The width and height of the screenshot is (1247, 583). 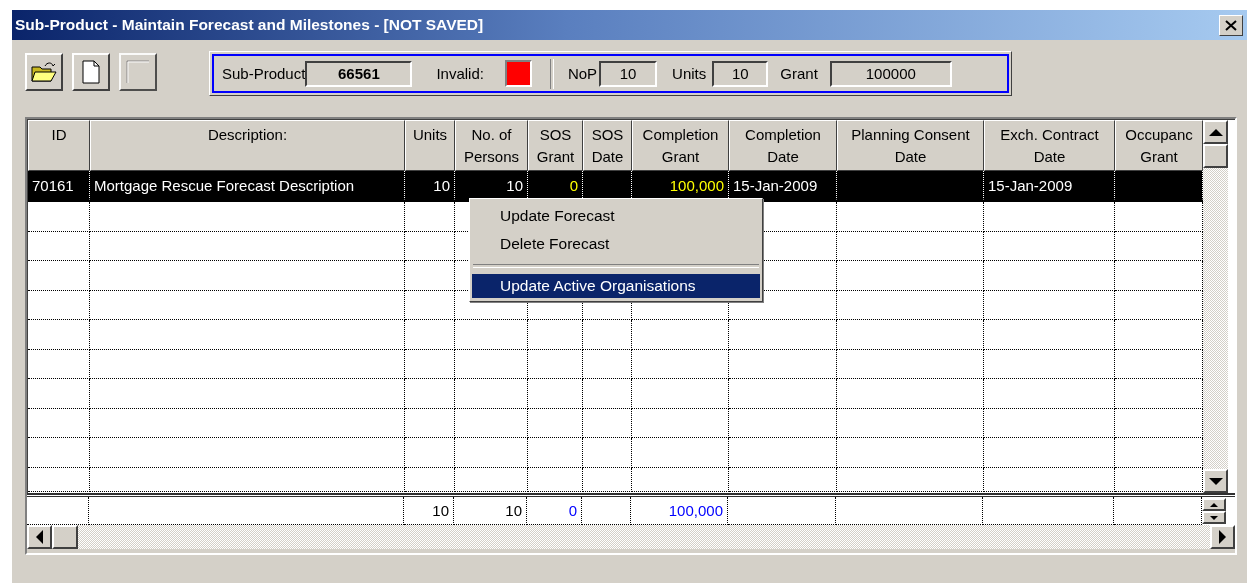 I want to click on scroll-right-button, so click(x=1222, y=537).